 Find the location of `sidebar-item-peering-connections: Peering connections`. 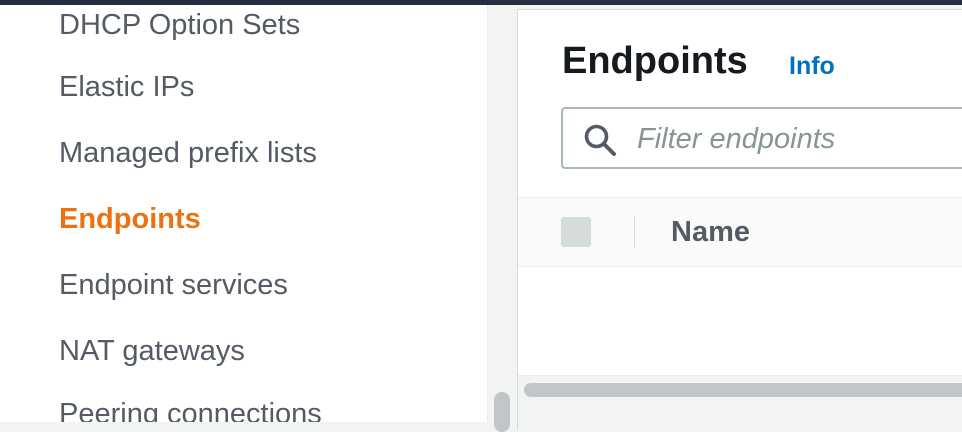

sidebar-item-peering-connections: Peering connections is located at coordinates (190, 408).